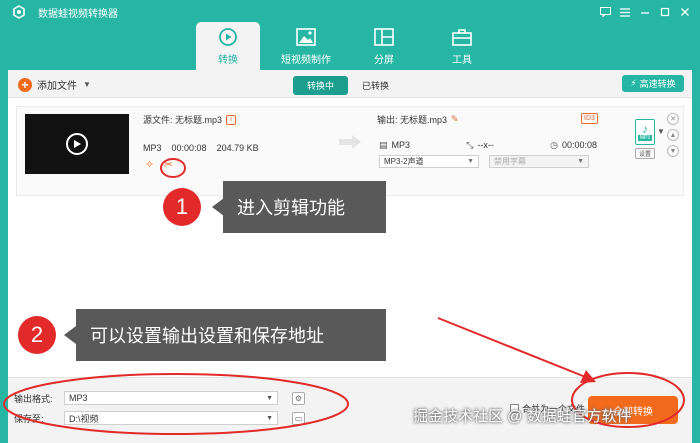  What do you see at coordinates (173, 168) in the screenshot?
I see `highlight-ellipse-scissors` at bounding box center [173, 168].